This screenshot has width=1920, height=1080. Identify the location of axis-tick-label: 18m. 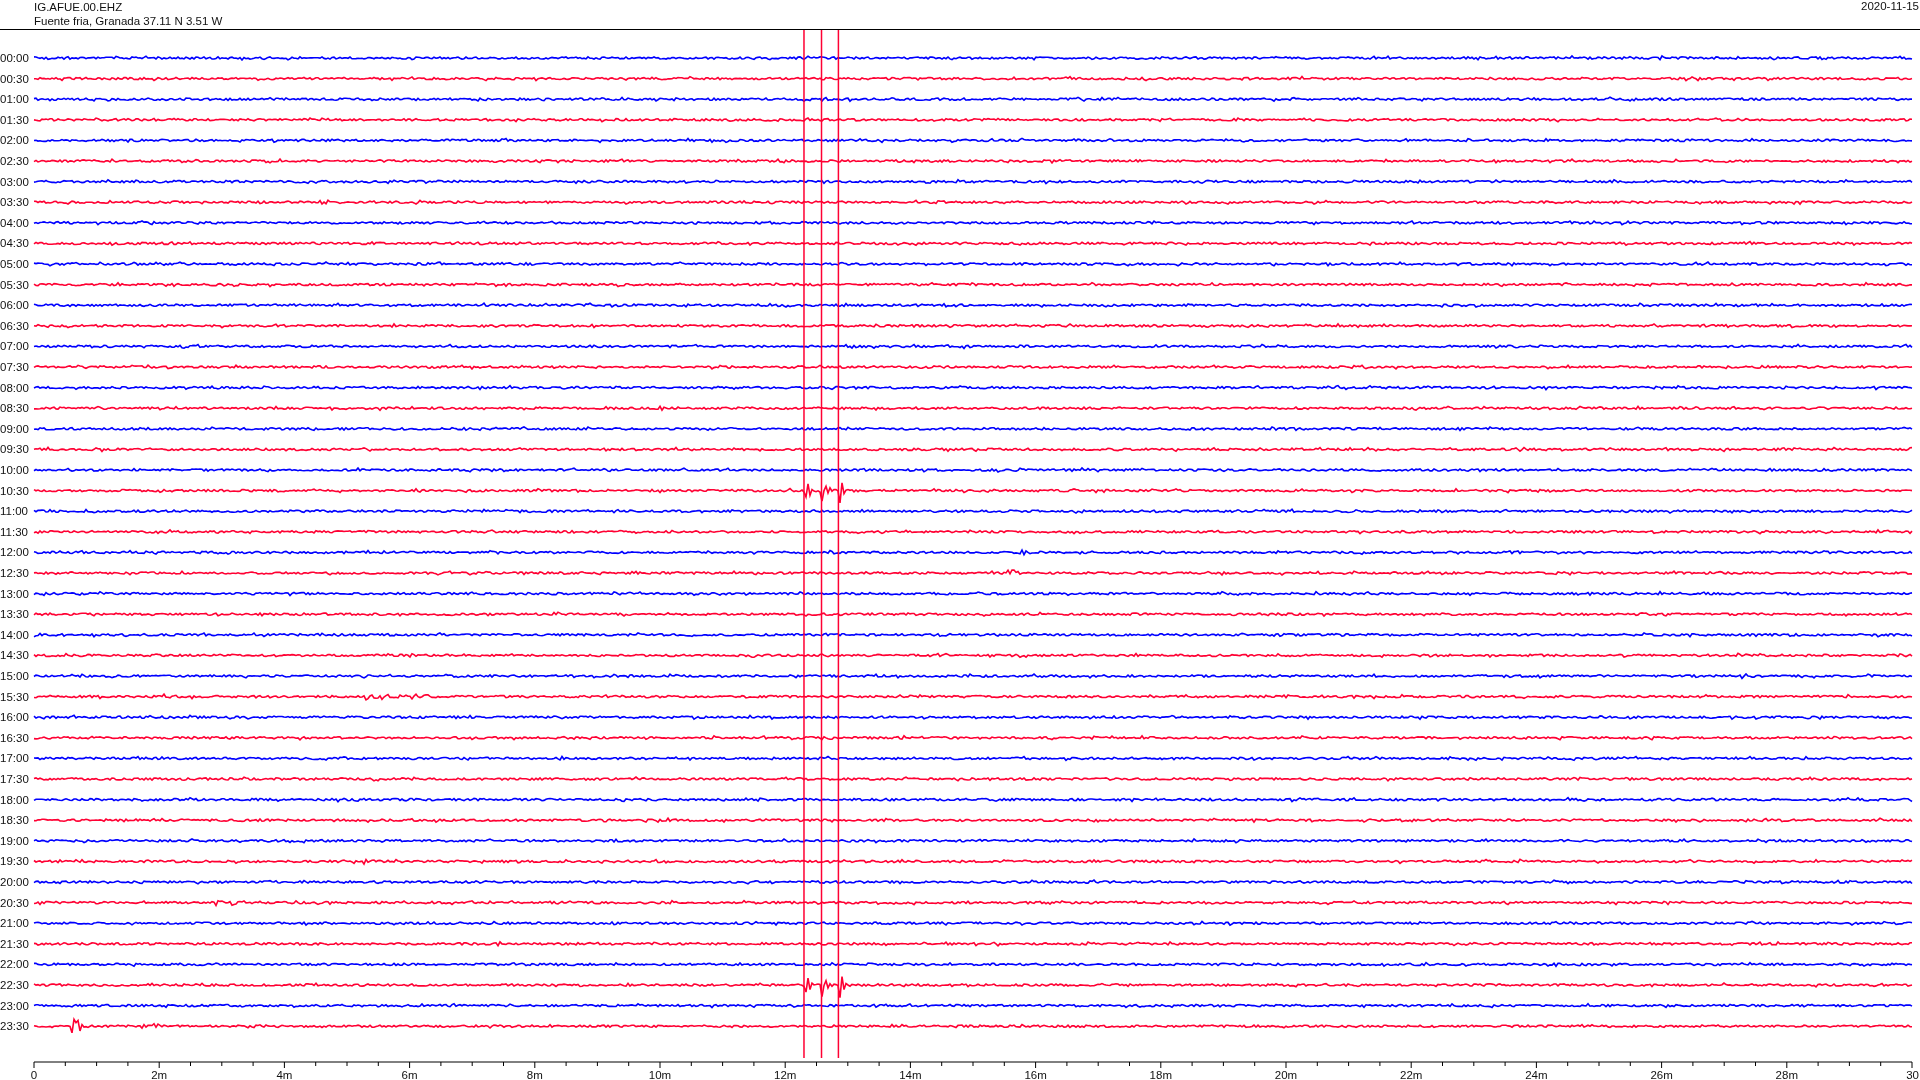
(1160, 1074).